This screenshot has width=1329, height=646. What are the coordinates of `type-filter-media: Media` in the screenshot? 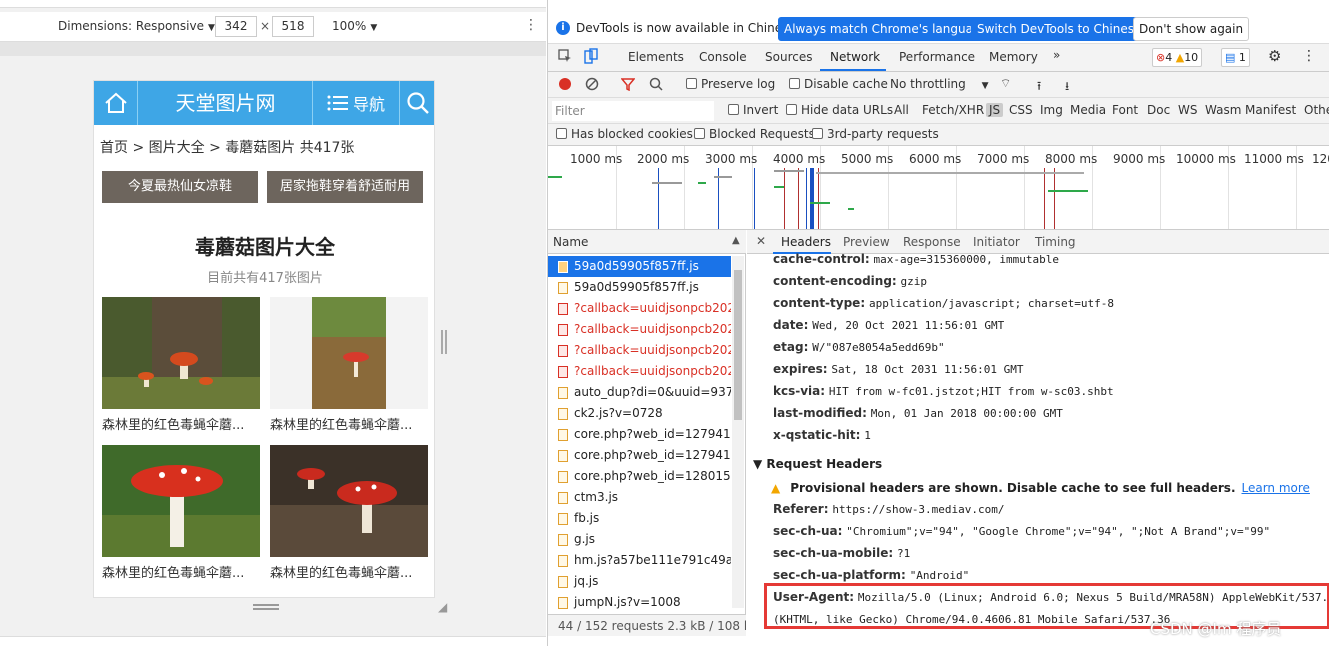 It's located at (1088, 110).